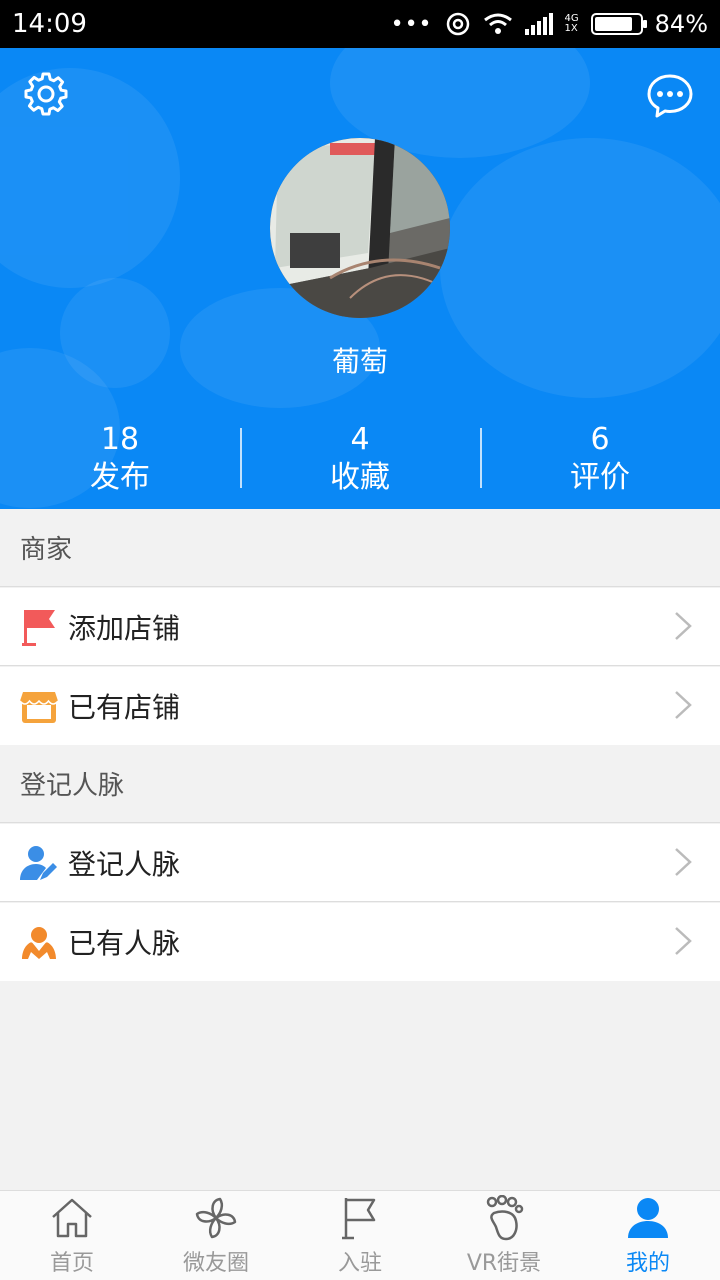  I want to click on nav-label: 入驻, so click(359, 1263).